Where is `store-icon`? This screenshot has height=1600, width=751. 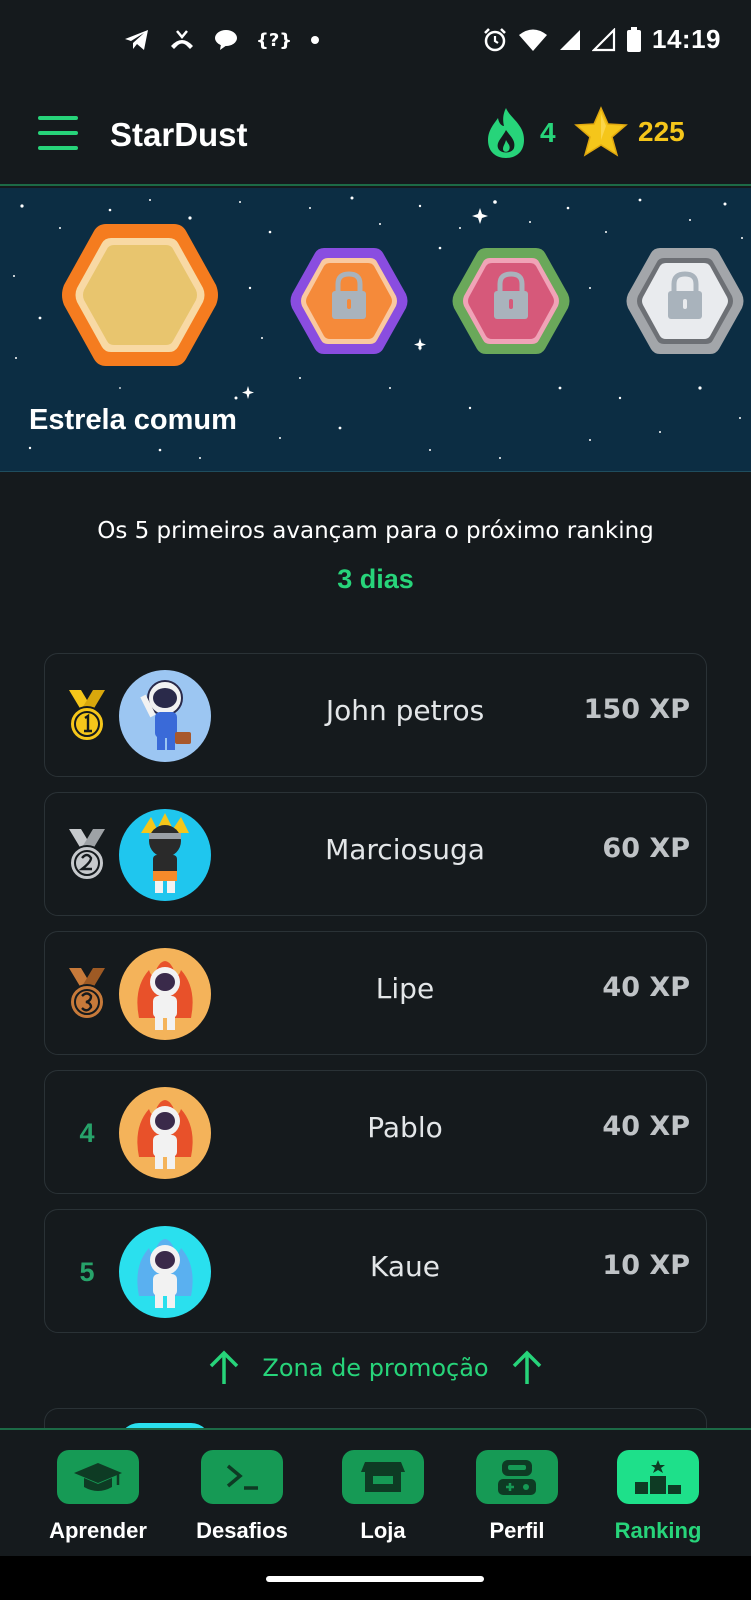
store-icon is located at coordinates (383, 1477).